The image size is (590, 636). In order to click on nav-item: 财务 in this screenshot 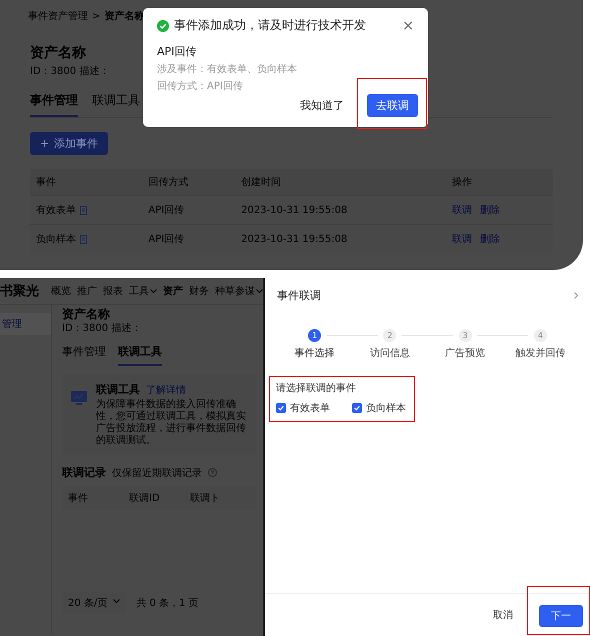, I will do `click(199, 291)`.